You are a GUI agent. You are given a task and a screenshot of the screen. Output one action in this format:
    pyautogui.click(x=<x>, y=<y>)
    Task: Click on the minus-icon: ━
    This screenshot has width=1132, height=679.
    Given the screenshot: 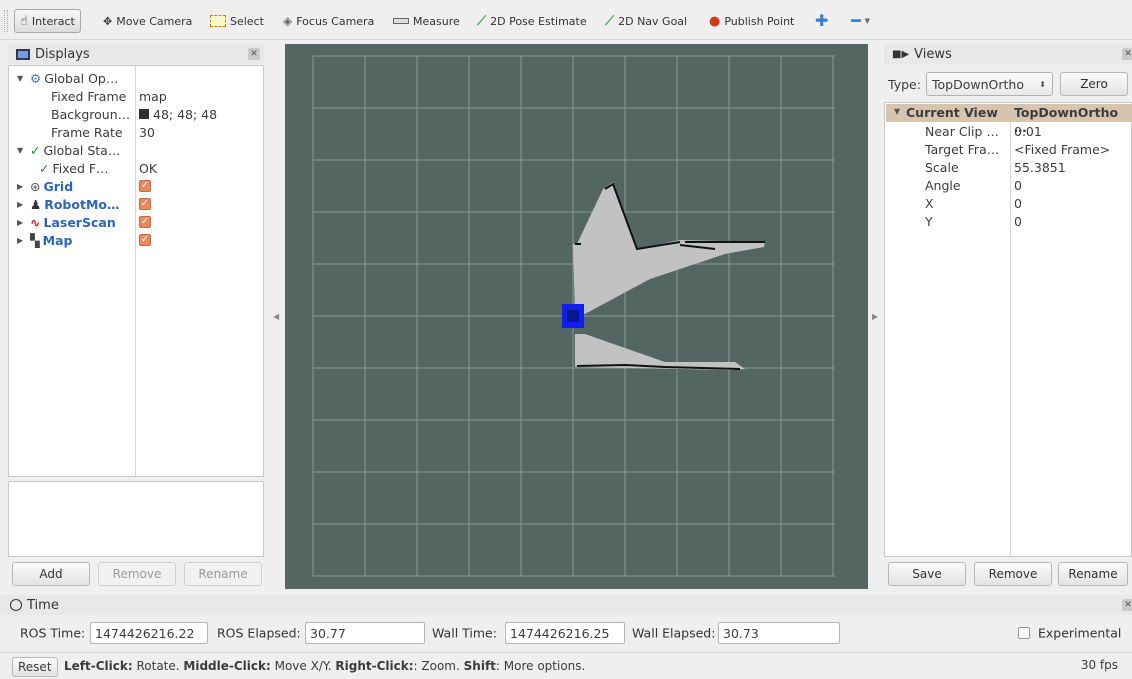 What is the action you would take?
    pyautogui.click(x=856, y=20)
    